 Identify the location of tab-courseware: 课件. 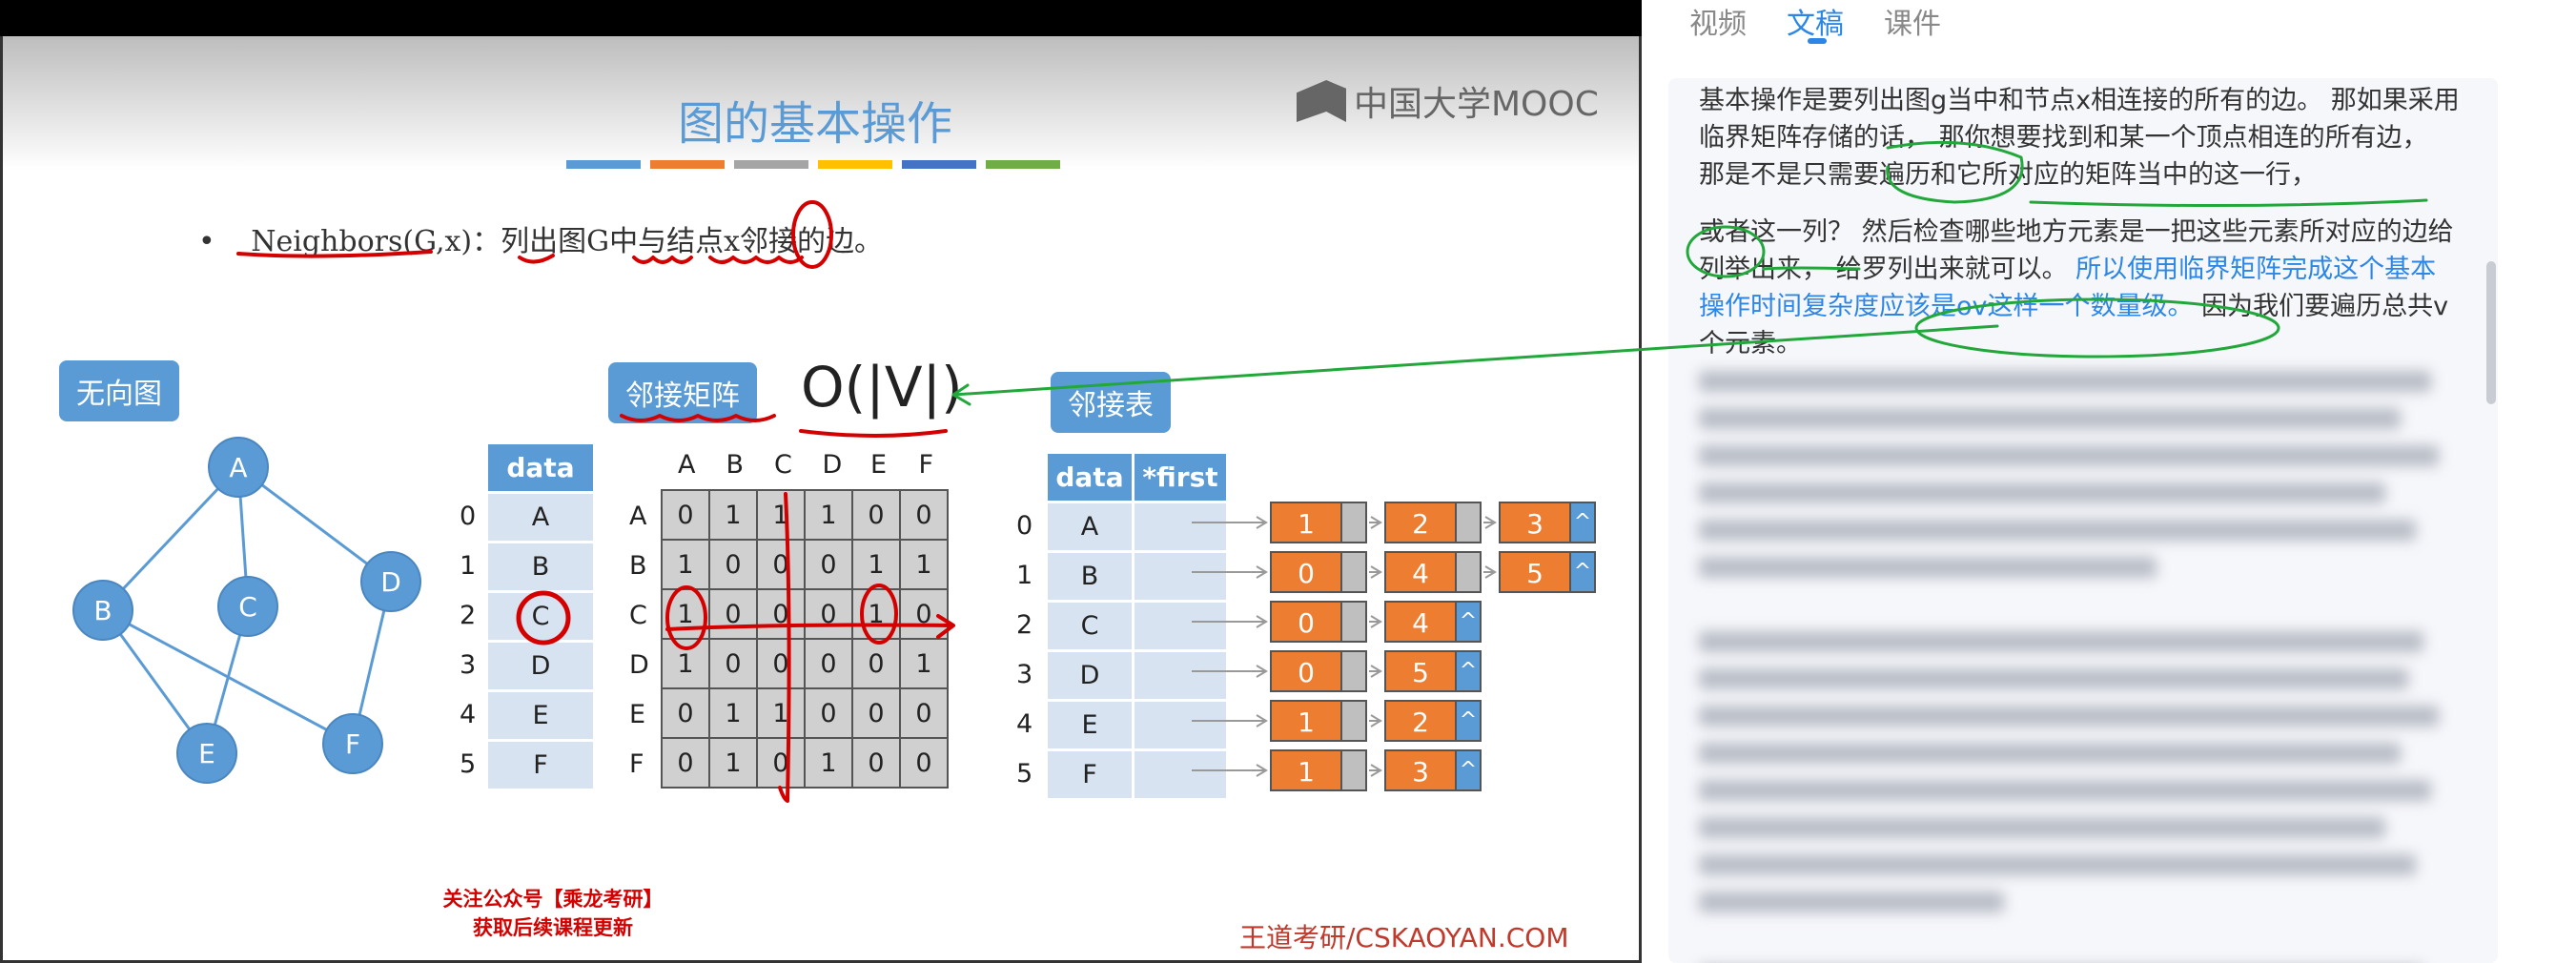
(1913, 21).